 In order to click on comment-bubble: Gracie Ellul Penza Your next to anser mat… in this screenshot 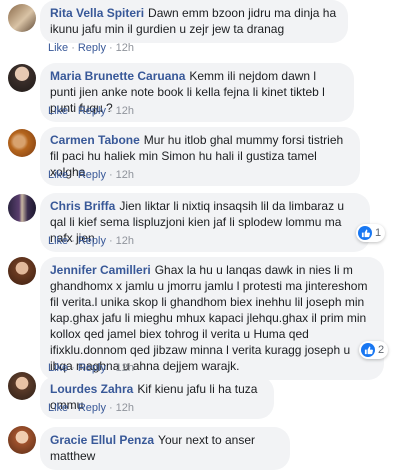, I will do `click(165, 448)`.